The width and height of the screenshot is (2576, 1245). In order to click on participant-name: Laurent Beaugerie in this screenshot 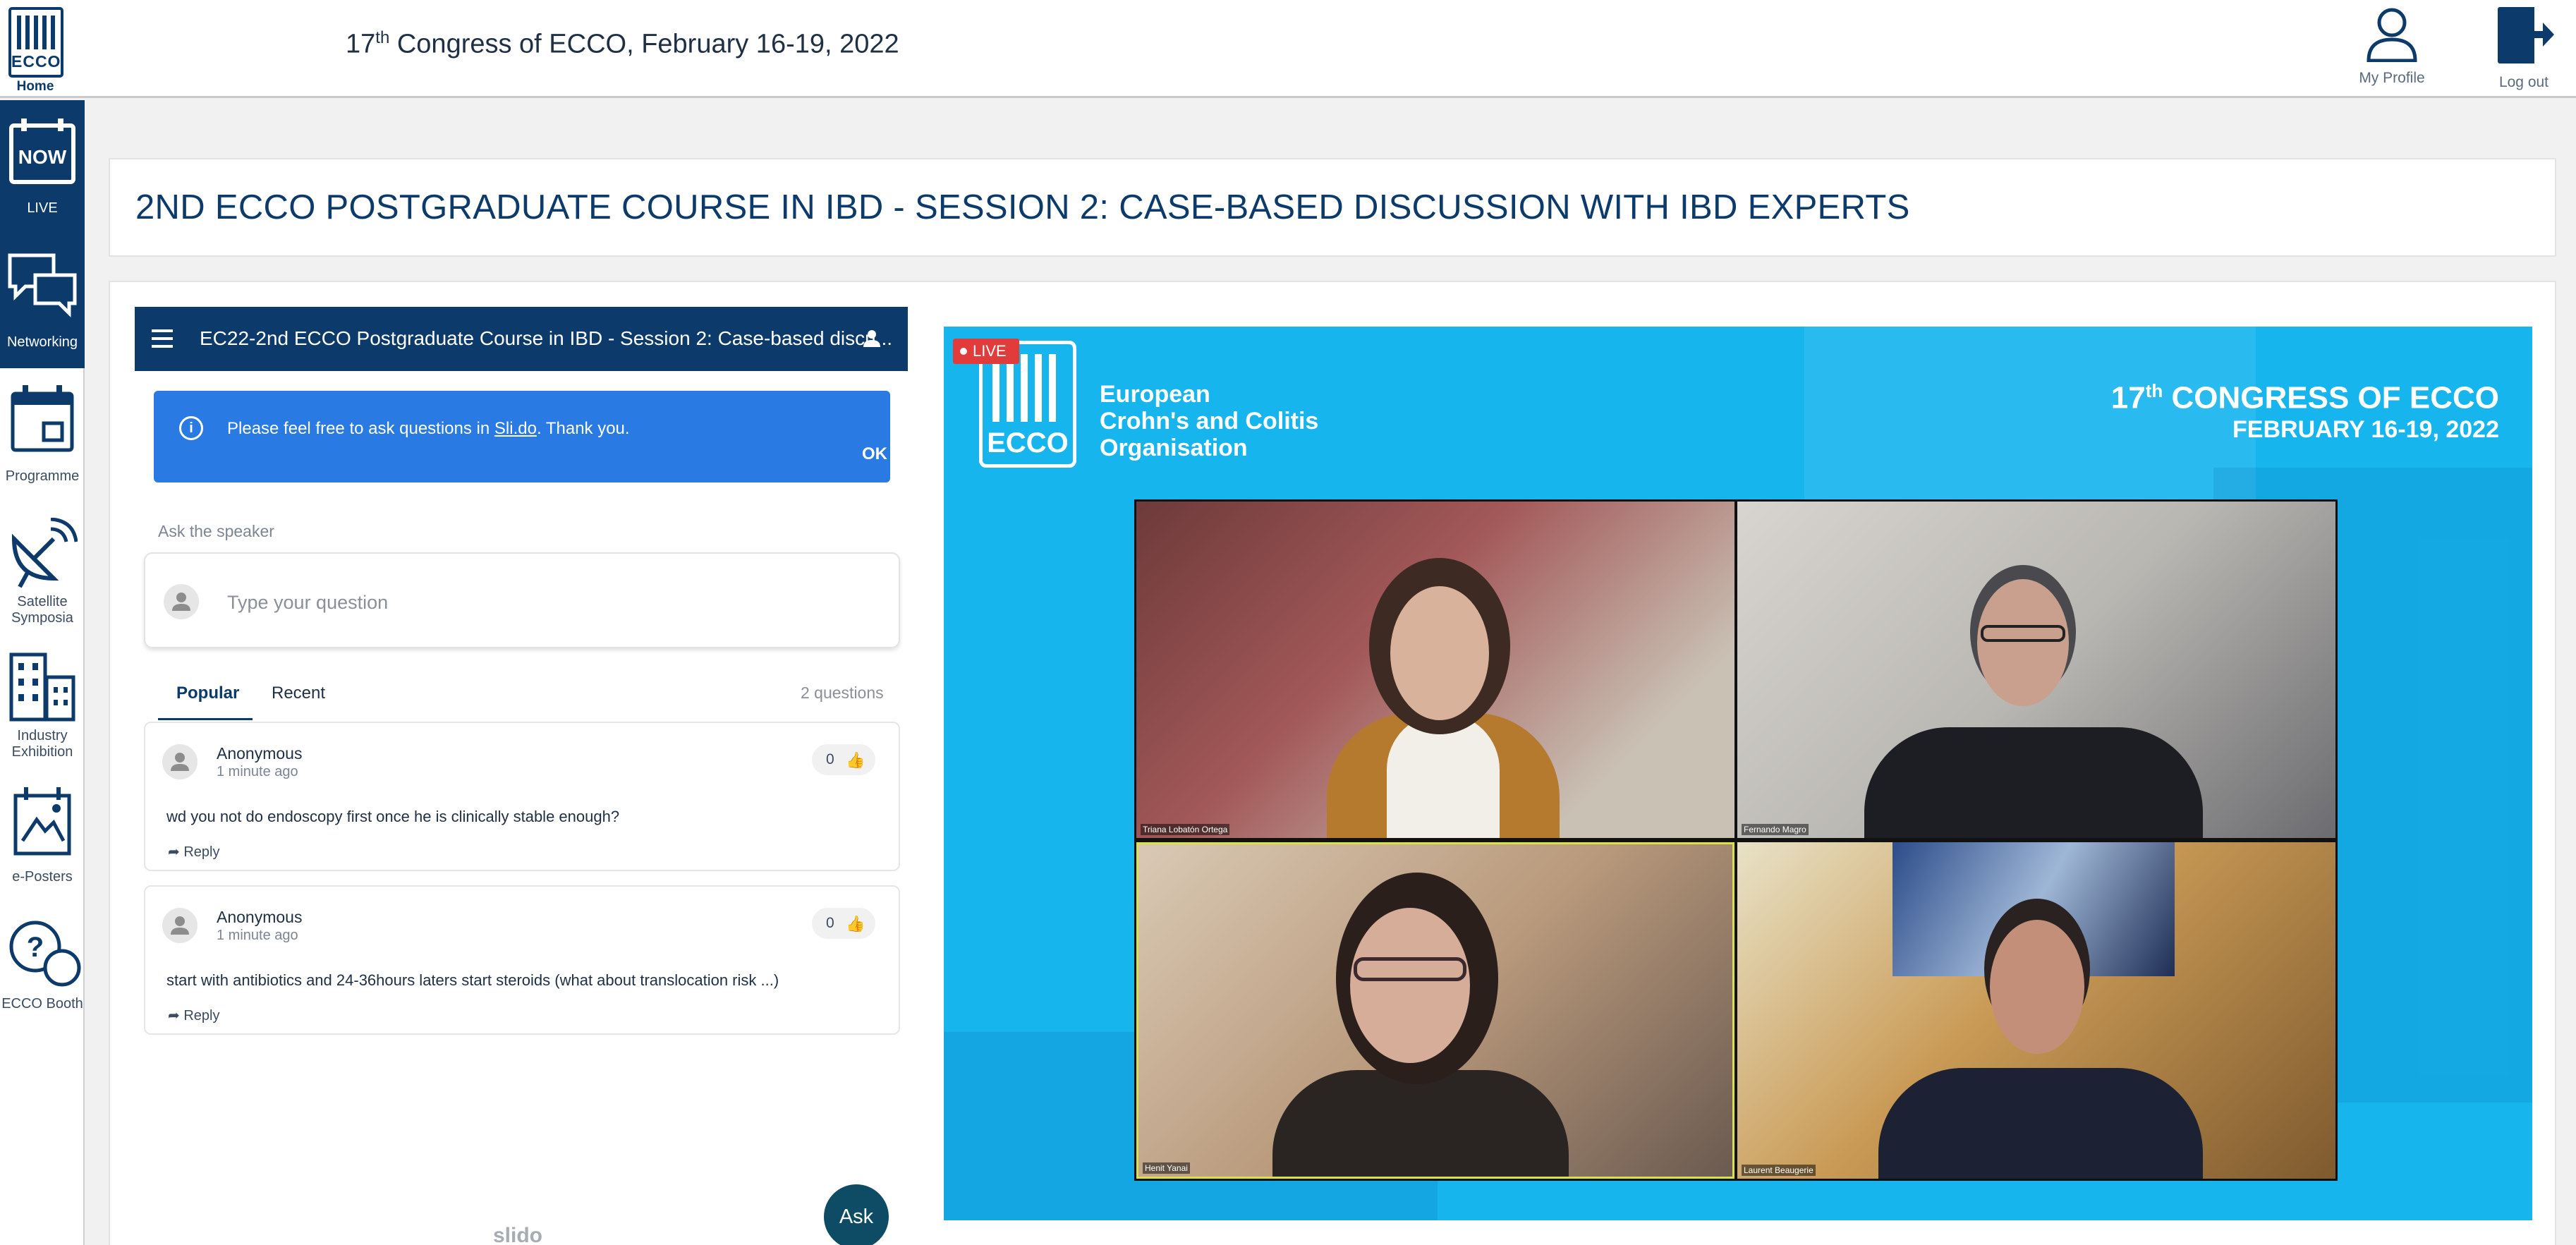, I will do `click(1779, 1171)`.